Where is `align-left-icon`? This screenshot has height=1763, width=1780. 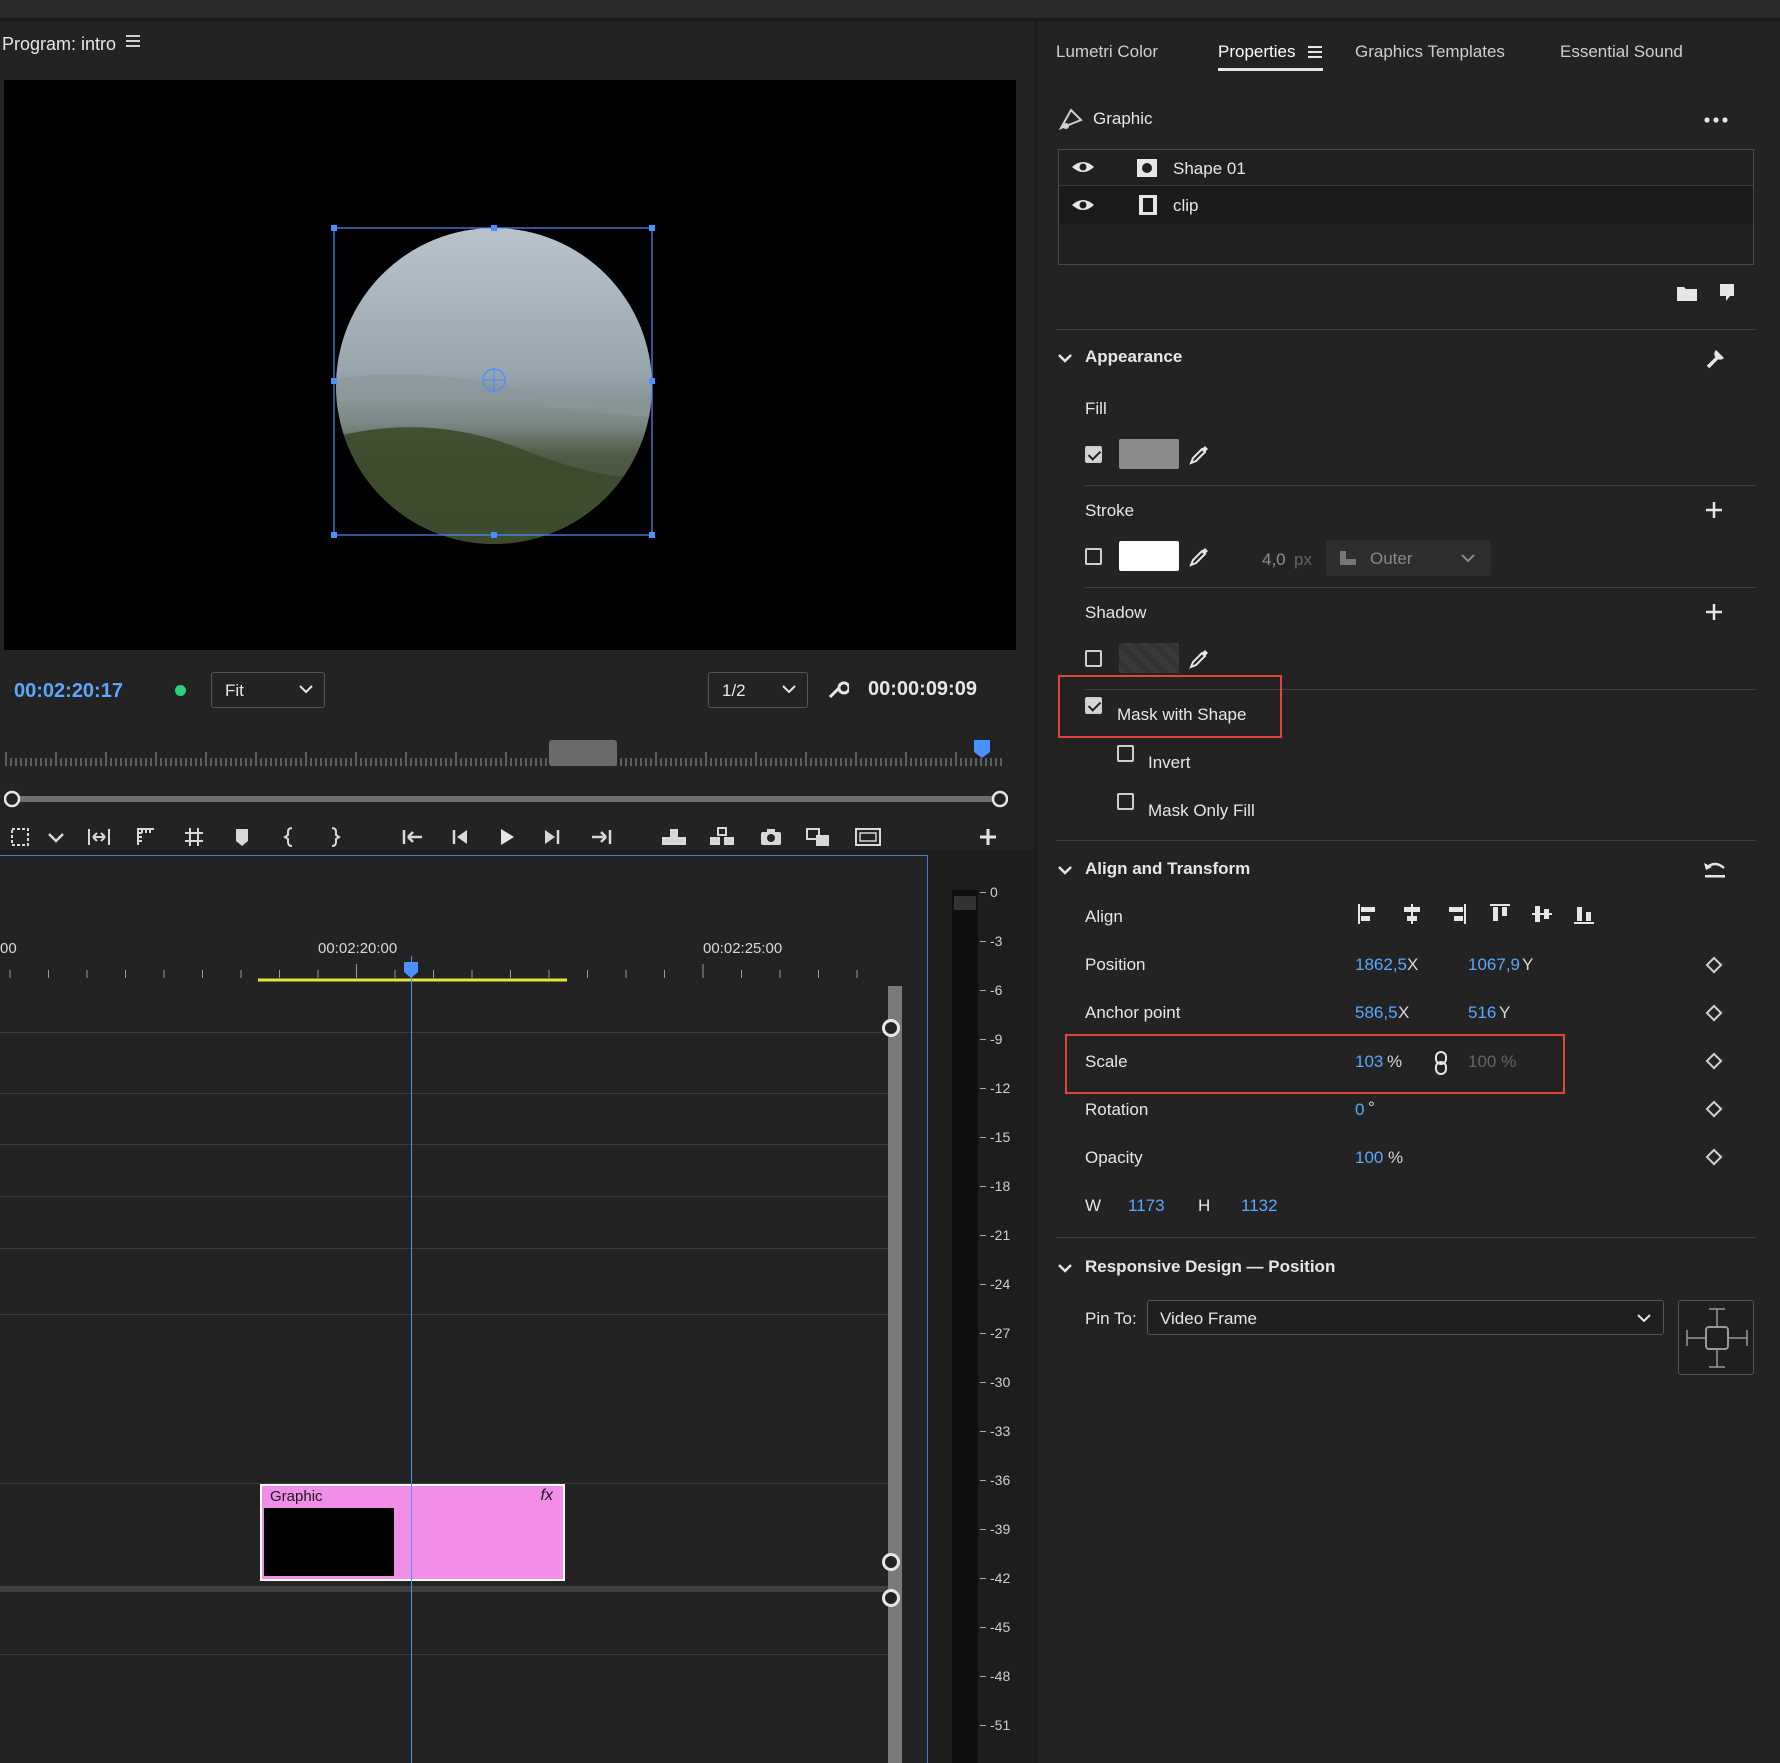 align-left-icon is located at coordinates (1368, 914).